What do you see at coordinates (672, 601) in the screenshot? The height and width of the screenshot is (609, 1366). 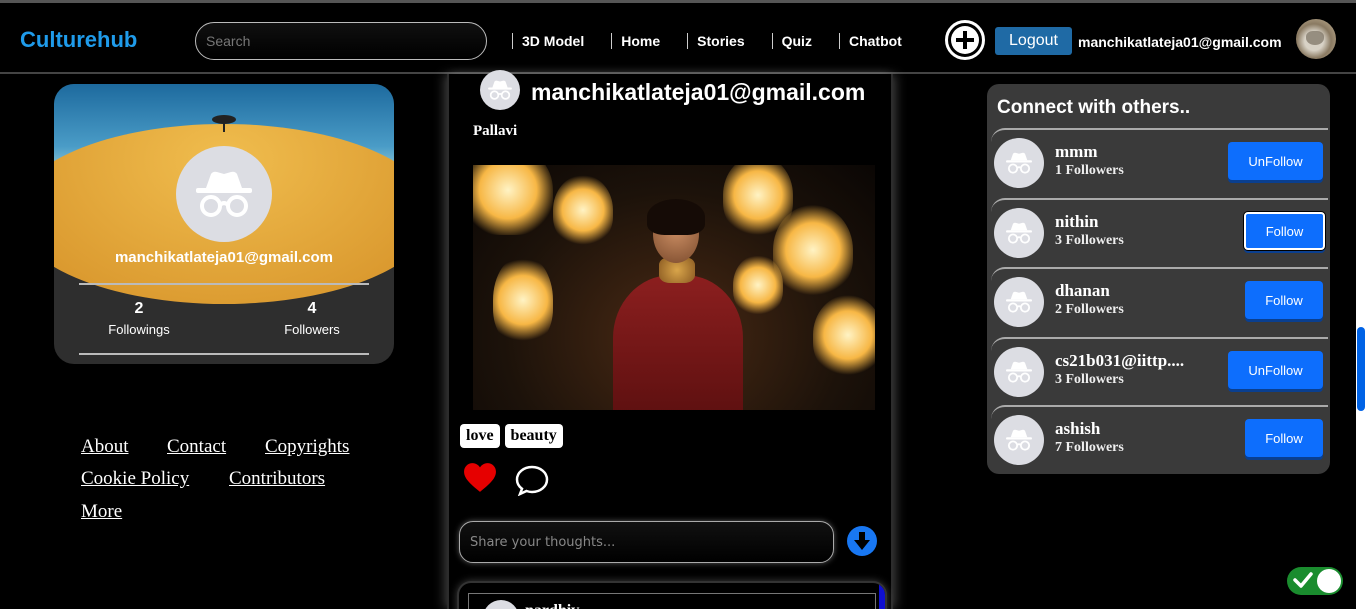 I see `comment-item: nardhiv` at bounding box center [672, 601].